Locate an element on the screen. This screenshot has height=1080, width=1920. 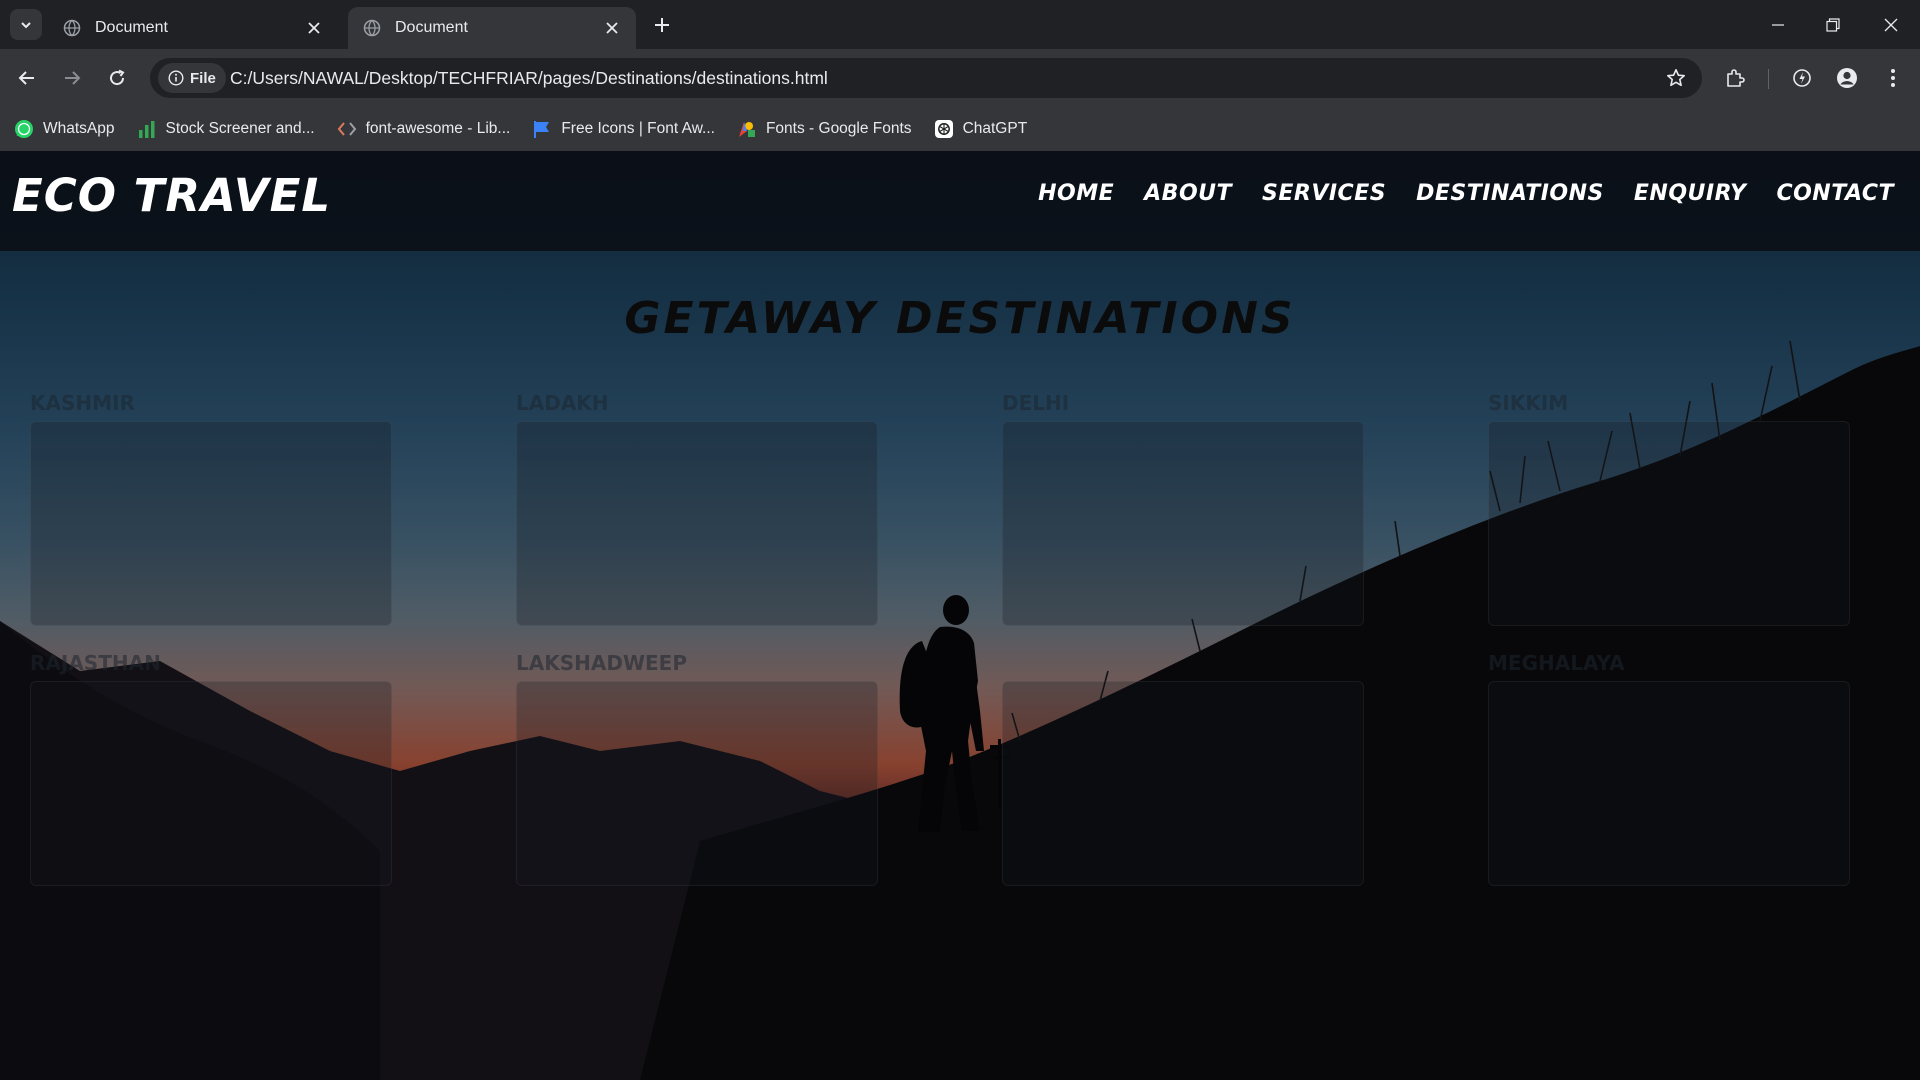
forward-button is located at coordinates (72, 78).